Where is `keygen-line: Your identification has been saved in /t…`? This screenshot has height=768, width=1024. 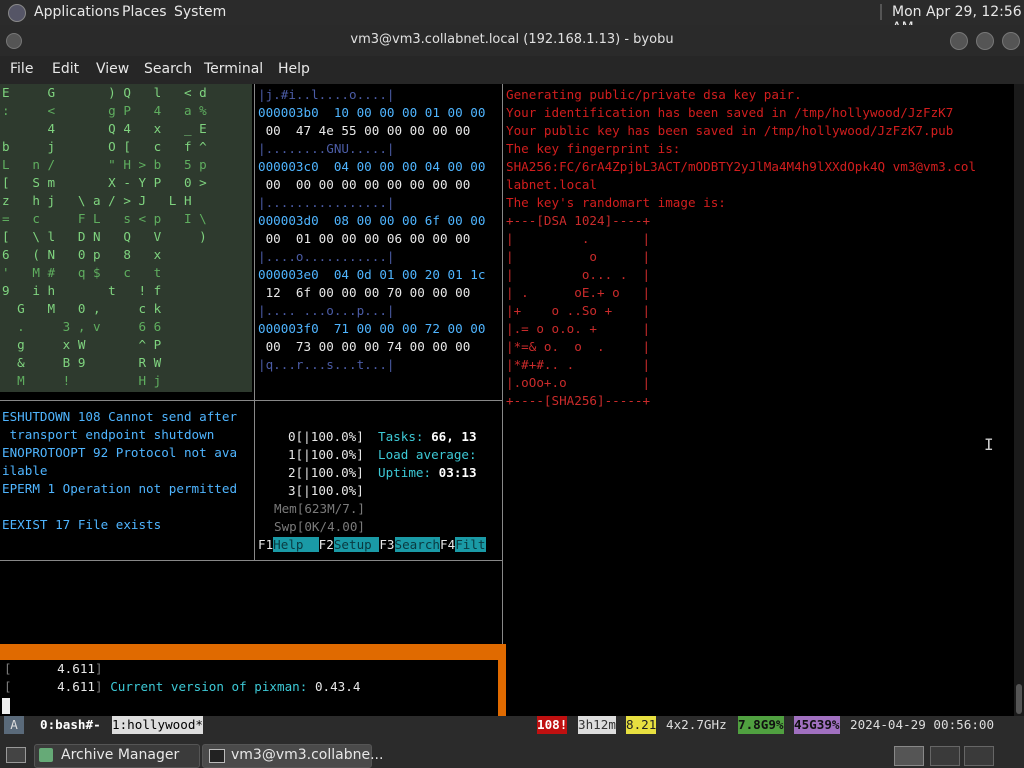
keygen-line: Your identification has been saved in /t… is located at coordinates (730, 112).